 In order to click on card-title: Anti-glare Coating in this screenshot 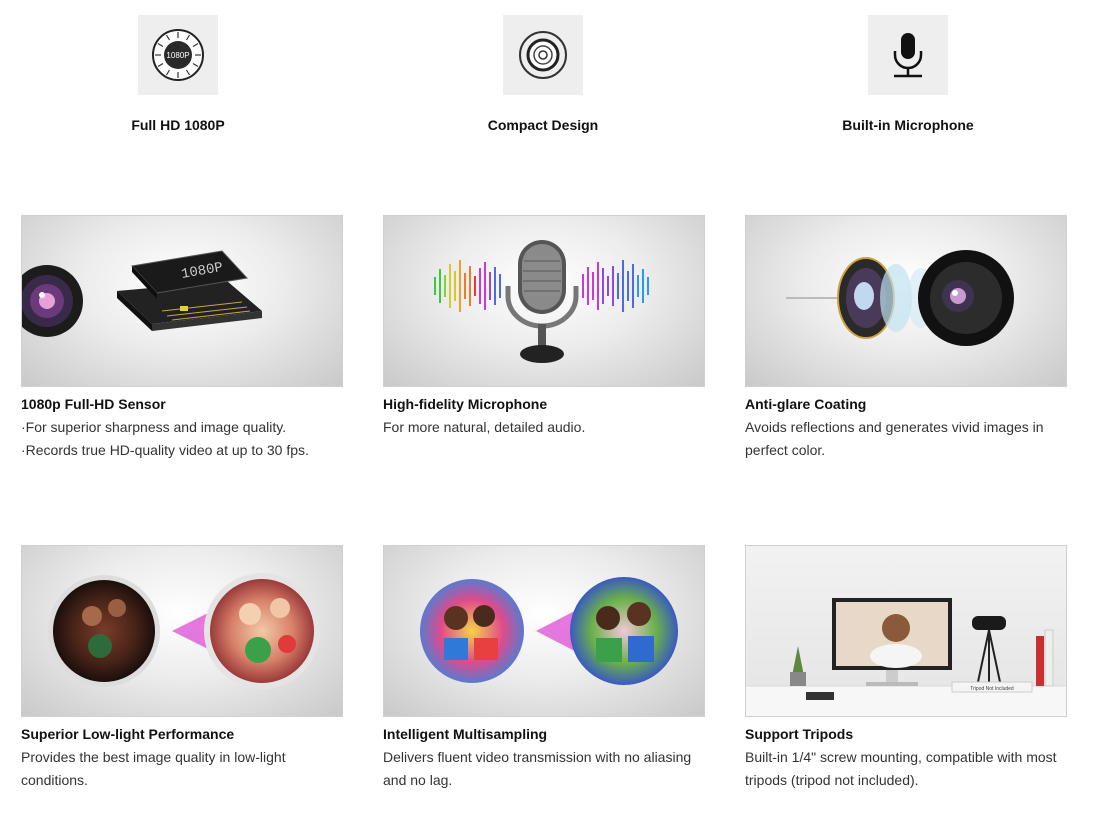, I will do `click(806, 404)`.